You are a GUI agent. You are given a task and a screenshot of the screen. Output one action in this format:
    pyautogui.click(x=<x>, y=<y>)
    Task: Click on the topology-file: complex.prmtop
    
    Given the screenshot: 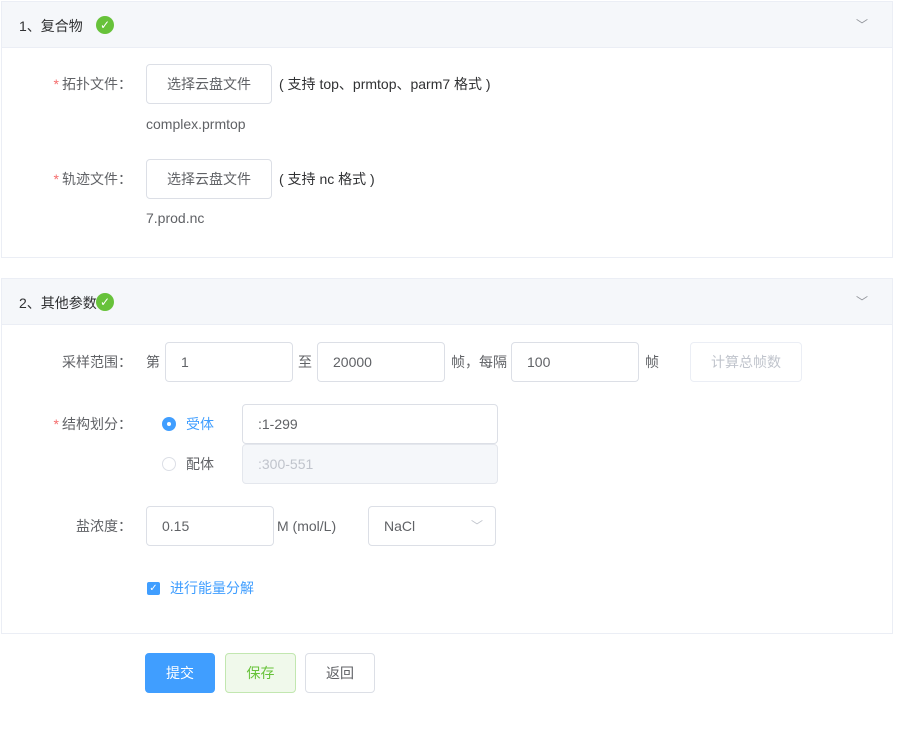 What is the action you would take?
    pyautogui.click(x=196, y=124)
    